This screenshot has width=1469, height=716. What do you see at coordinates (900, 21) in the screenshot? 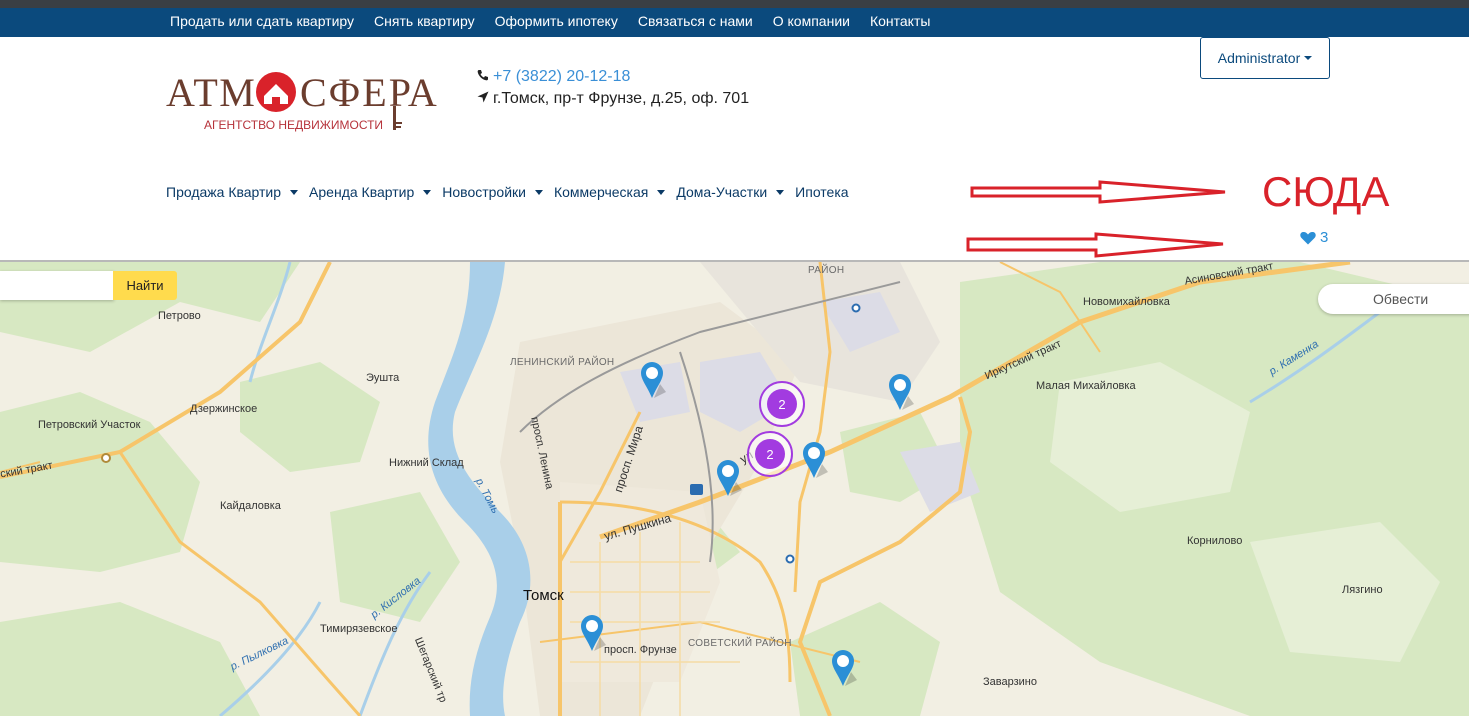
I see `topnav-contacts-link: Контакты` at bounding box center [900, 21].